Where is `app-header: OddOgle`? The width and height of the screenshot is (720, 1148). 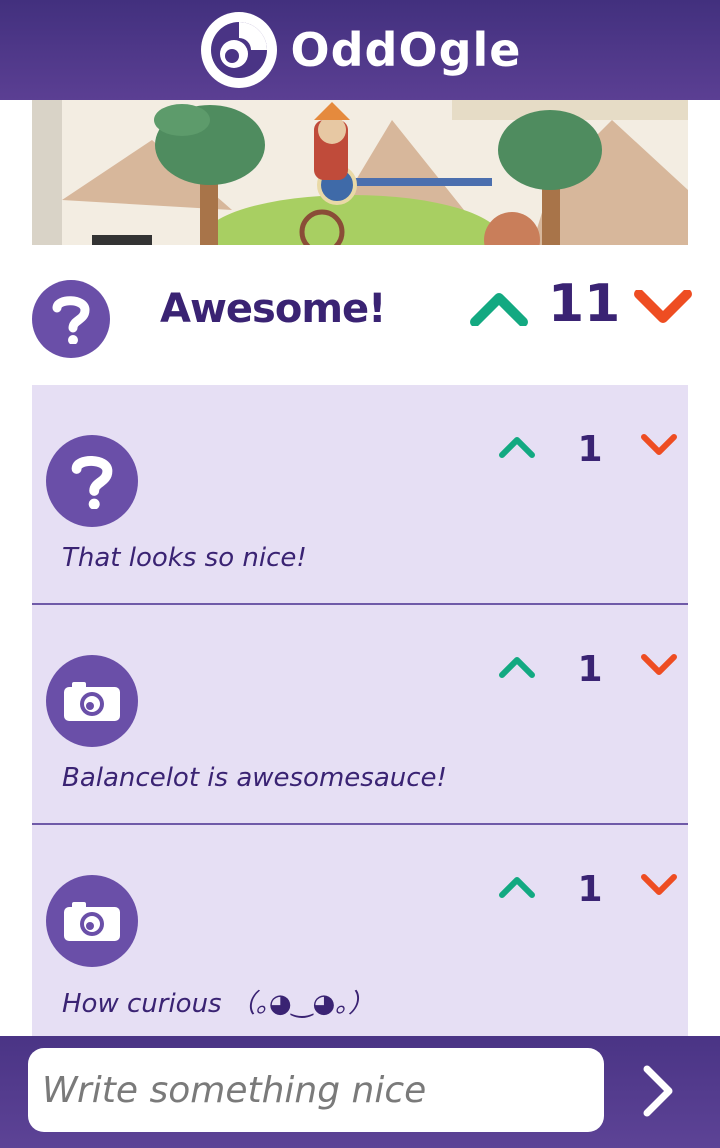
app-header: OddOgle is located at coordinates (360, 50).